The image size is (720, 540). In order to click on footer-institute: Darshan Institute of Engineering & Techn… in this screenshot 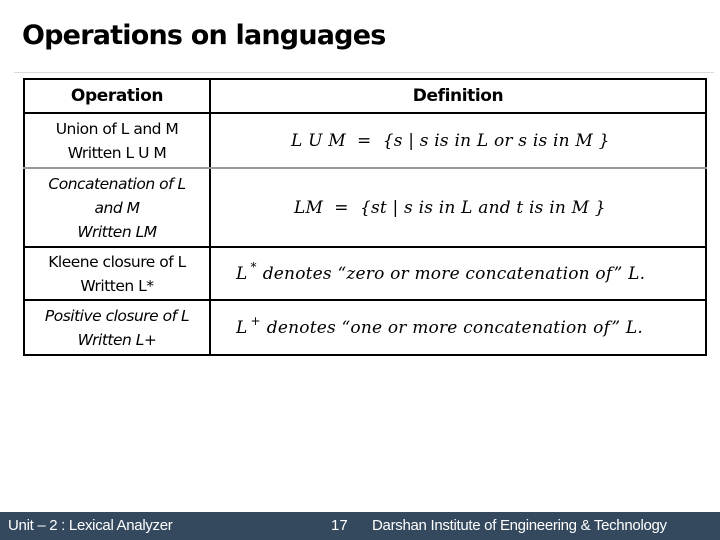, I will do `click(519, 525)`.